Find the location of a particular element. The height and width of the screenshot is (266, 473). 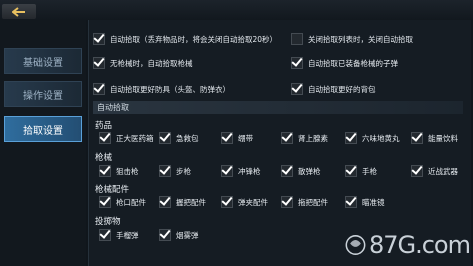

gun-item: 狙击枪 is located at coordinates (119, 171).